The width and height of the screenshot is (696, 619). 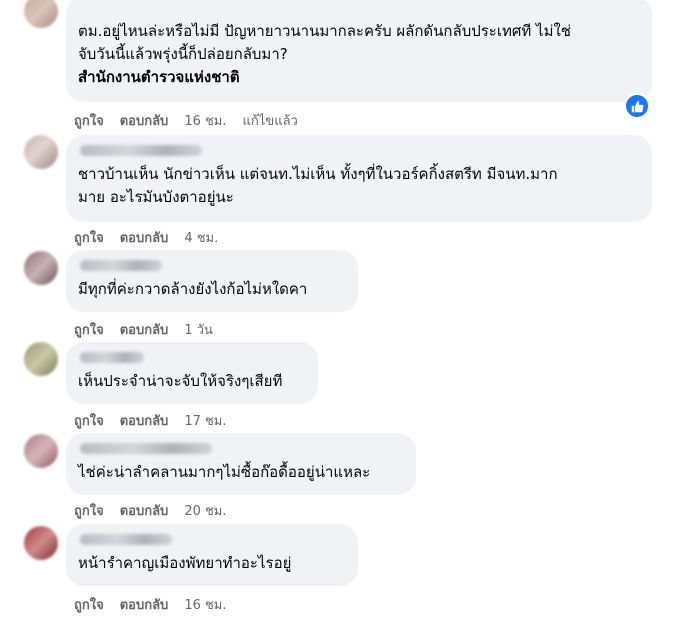 I want to click on edited-label: แก้ไขแล้ว, so click(x=270, y=120).